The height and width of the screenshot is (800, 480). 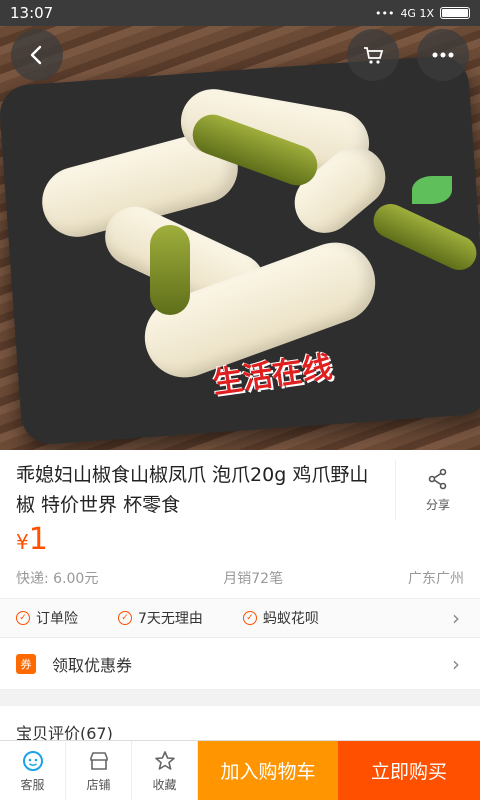 I want to click on guarantee-item: ✓ 订单险, so click(x=47, y=618).